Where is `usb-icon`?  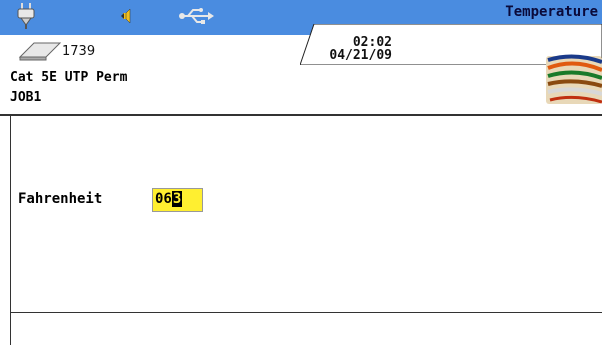 usb-icon is located at coordinates (196, 16).